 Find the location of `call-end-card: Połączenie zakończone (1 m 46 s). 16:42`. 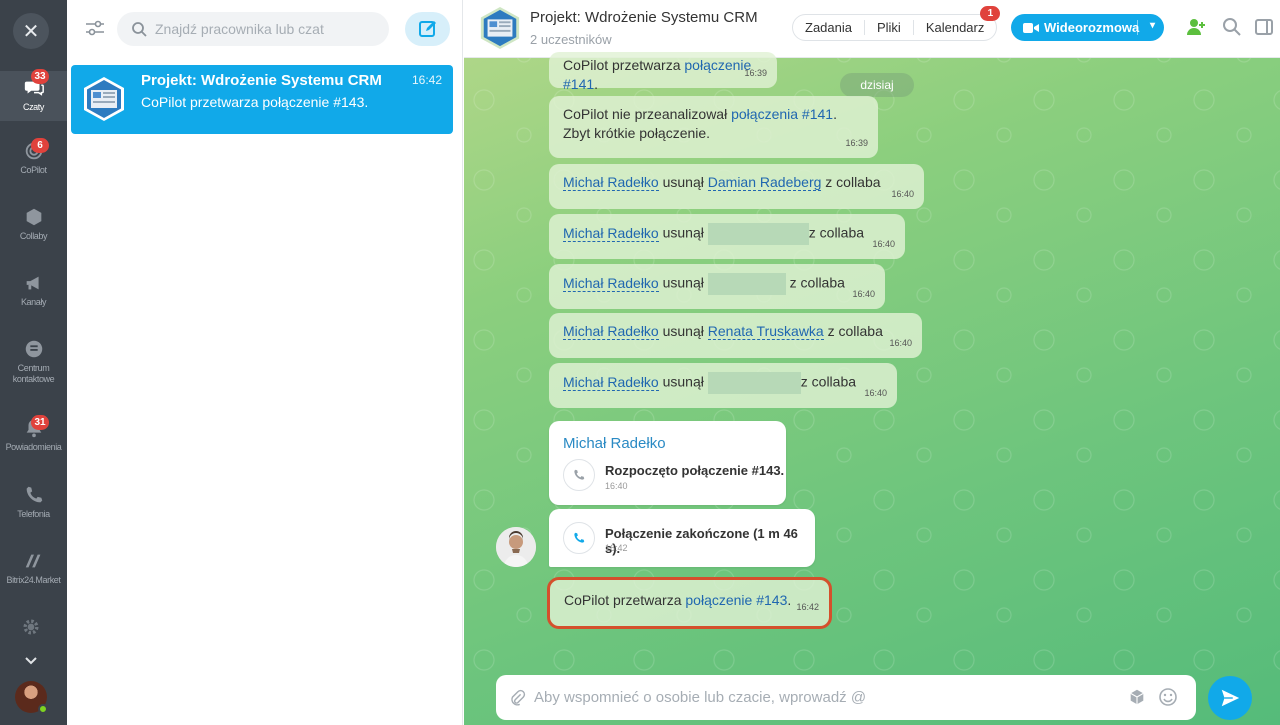

call-end-card: Połączenie zakończone (1 m 46 s). 16:42 is located at coordinates (682, 538).